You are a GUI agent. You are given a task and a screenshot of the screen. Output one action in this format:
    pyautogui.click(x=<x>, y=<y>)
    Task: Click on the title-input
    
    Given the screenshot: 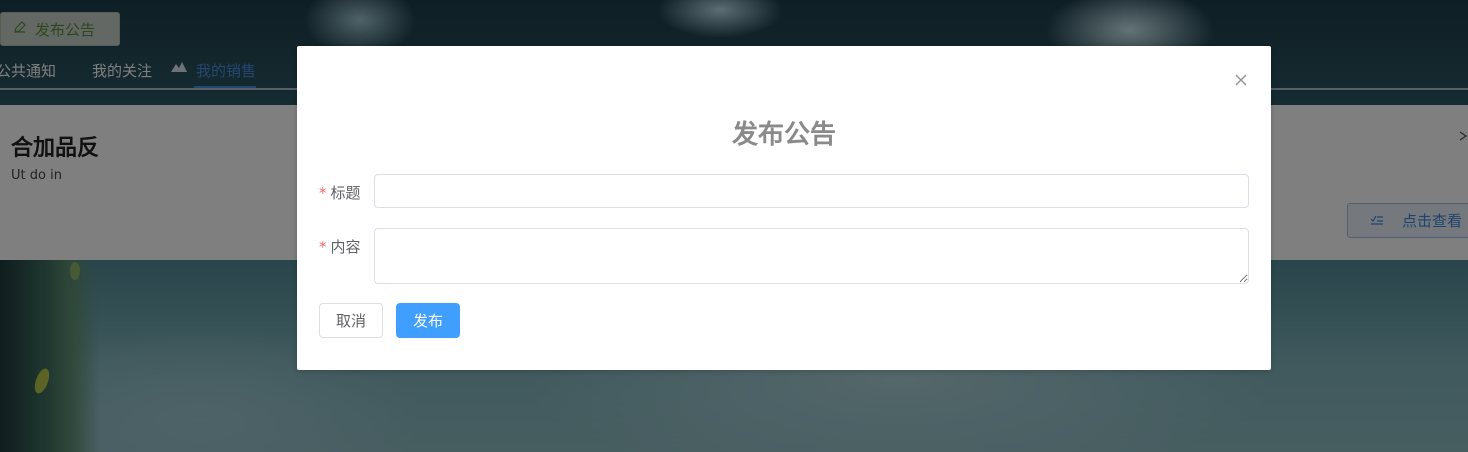 What is the action you would take?
    pyautogui.click(x=811, y=191)
    